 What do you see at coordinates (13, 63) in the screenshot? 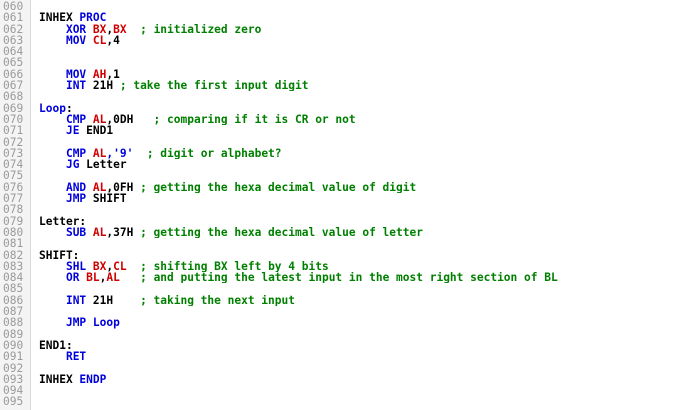
I see `line-number: 065` at bounding box center [13, 63].